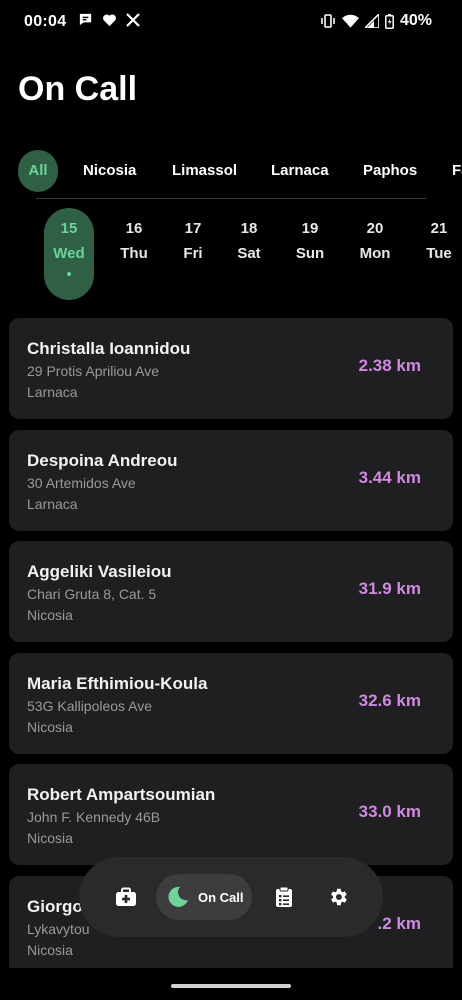 The height and width of the screenshot is (1000, 462). What do you see at coordinates (389, 21) in the screenshot?
I see `battery-icon` at bounding box center [389, 21].